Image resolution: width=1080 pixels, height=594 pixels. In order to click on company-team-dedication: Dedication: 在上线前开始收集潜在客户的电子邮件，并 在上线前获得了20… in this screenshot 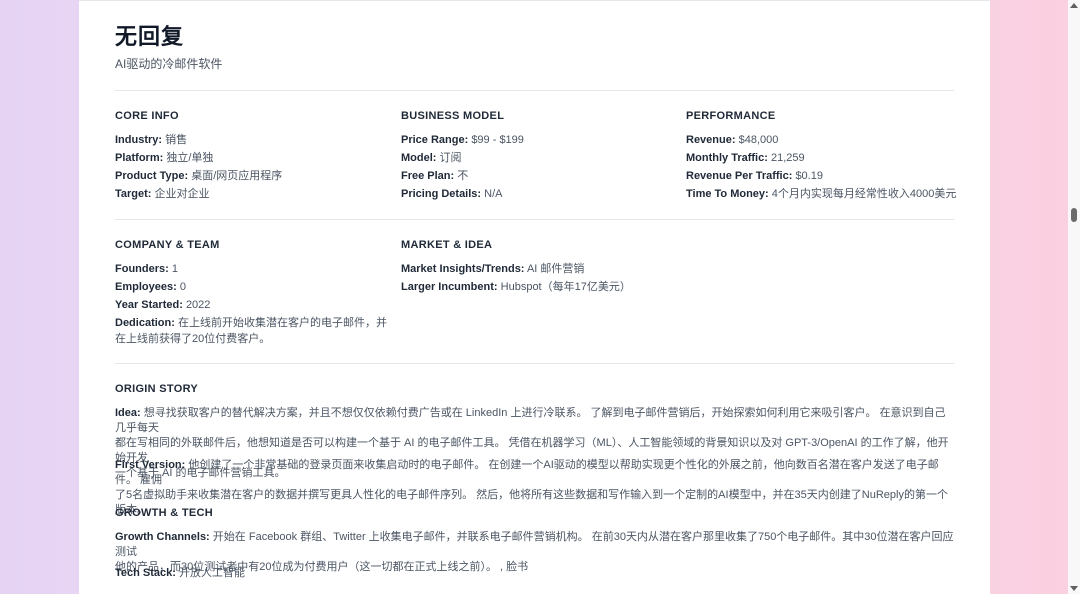, I will do `click(251, 331)`.